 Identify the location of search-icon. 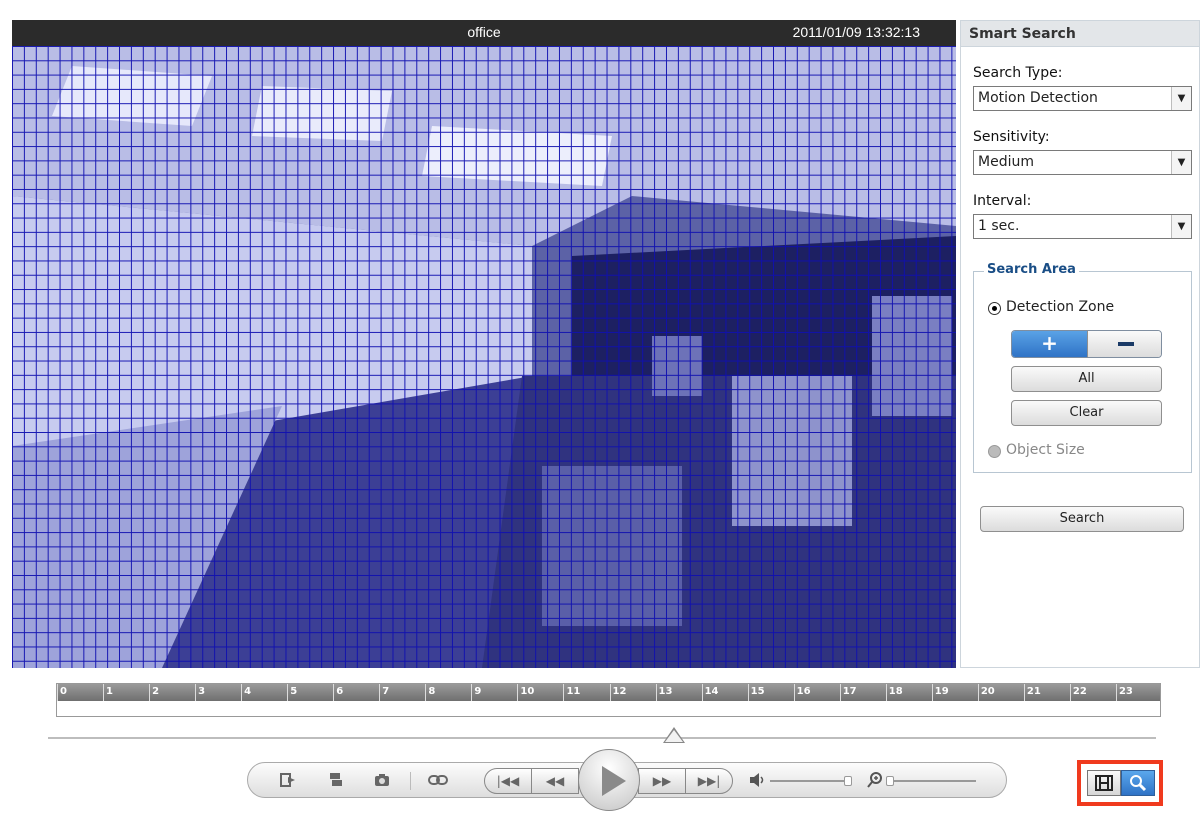
(1138, 786).